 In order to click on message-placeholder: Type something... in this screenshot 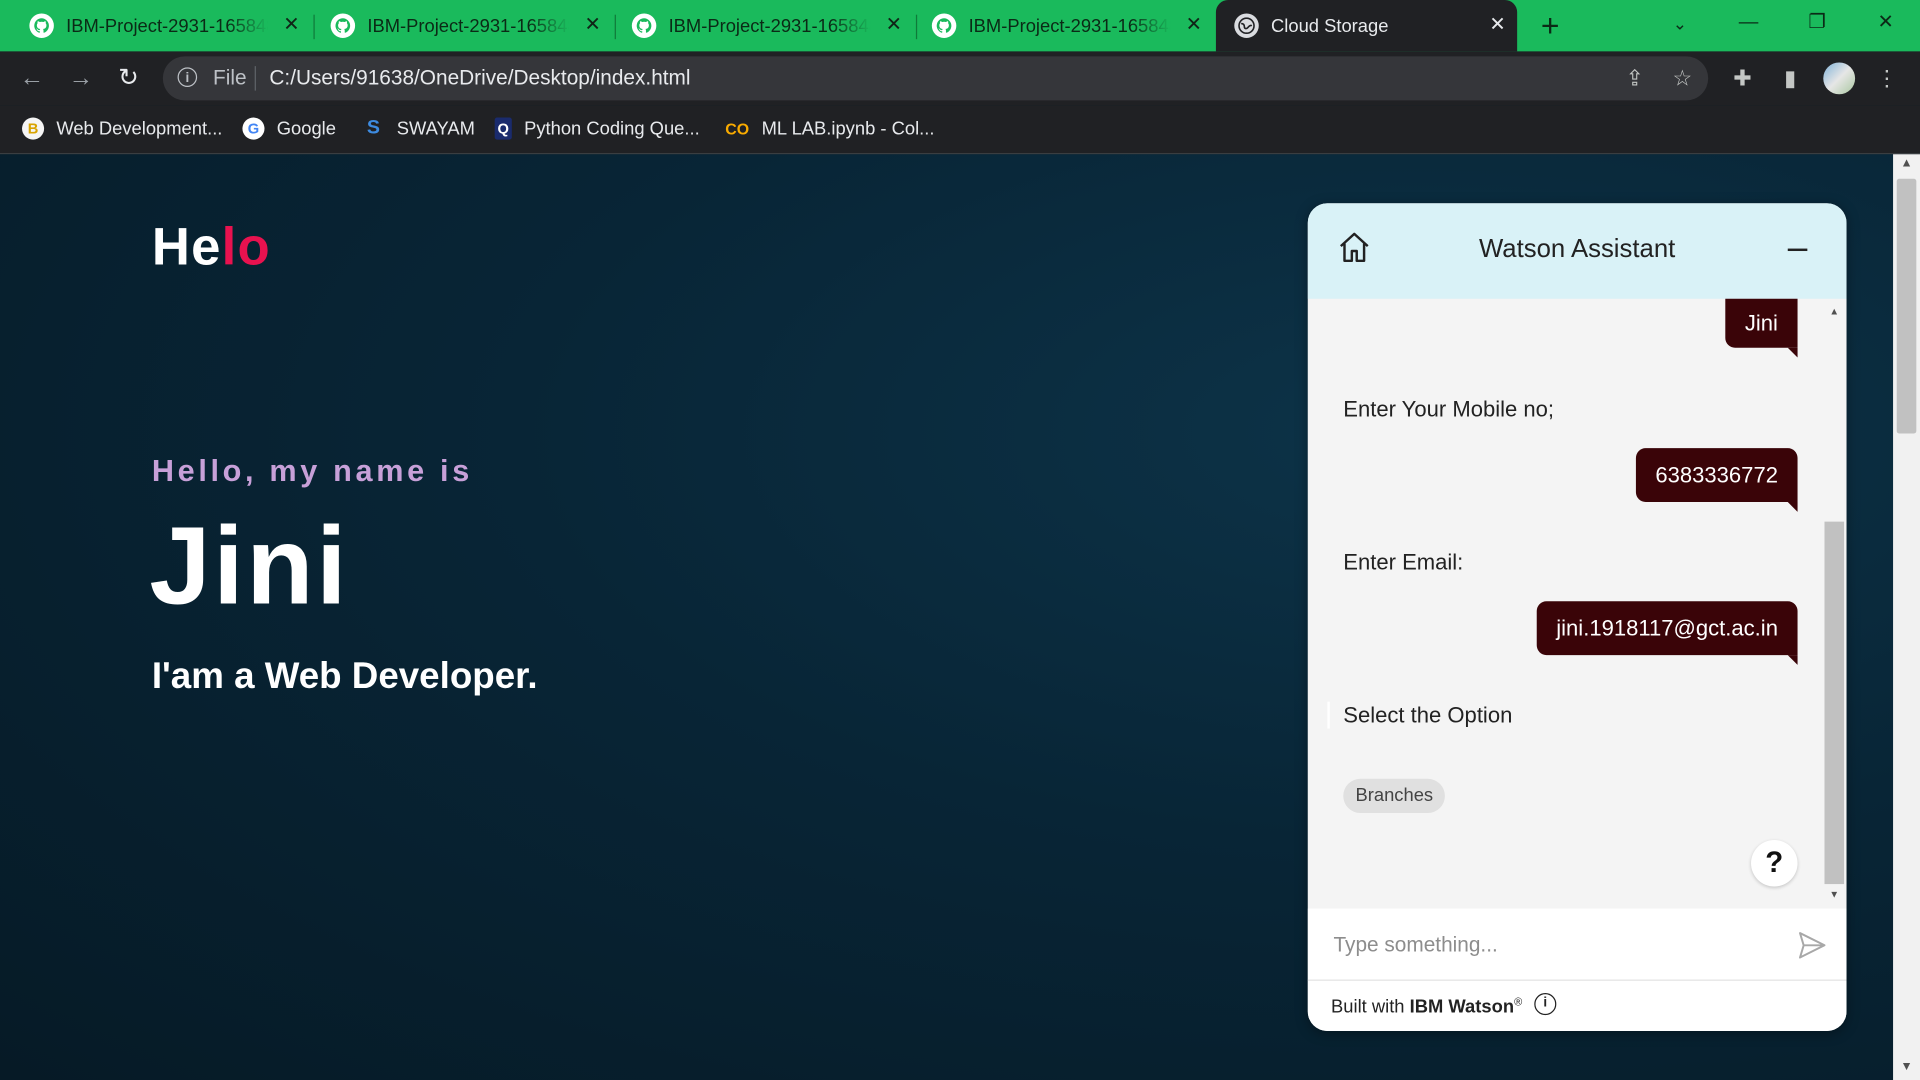, I will do `click(1415, 945)`.